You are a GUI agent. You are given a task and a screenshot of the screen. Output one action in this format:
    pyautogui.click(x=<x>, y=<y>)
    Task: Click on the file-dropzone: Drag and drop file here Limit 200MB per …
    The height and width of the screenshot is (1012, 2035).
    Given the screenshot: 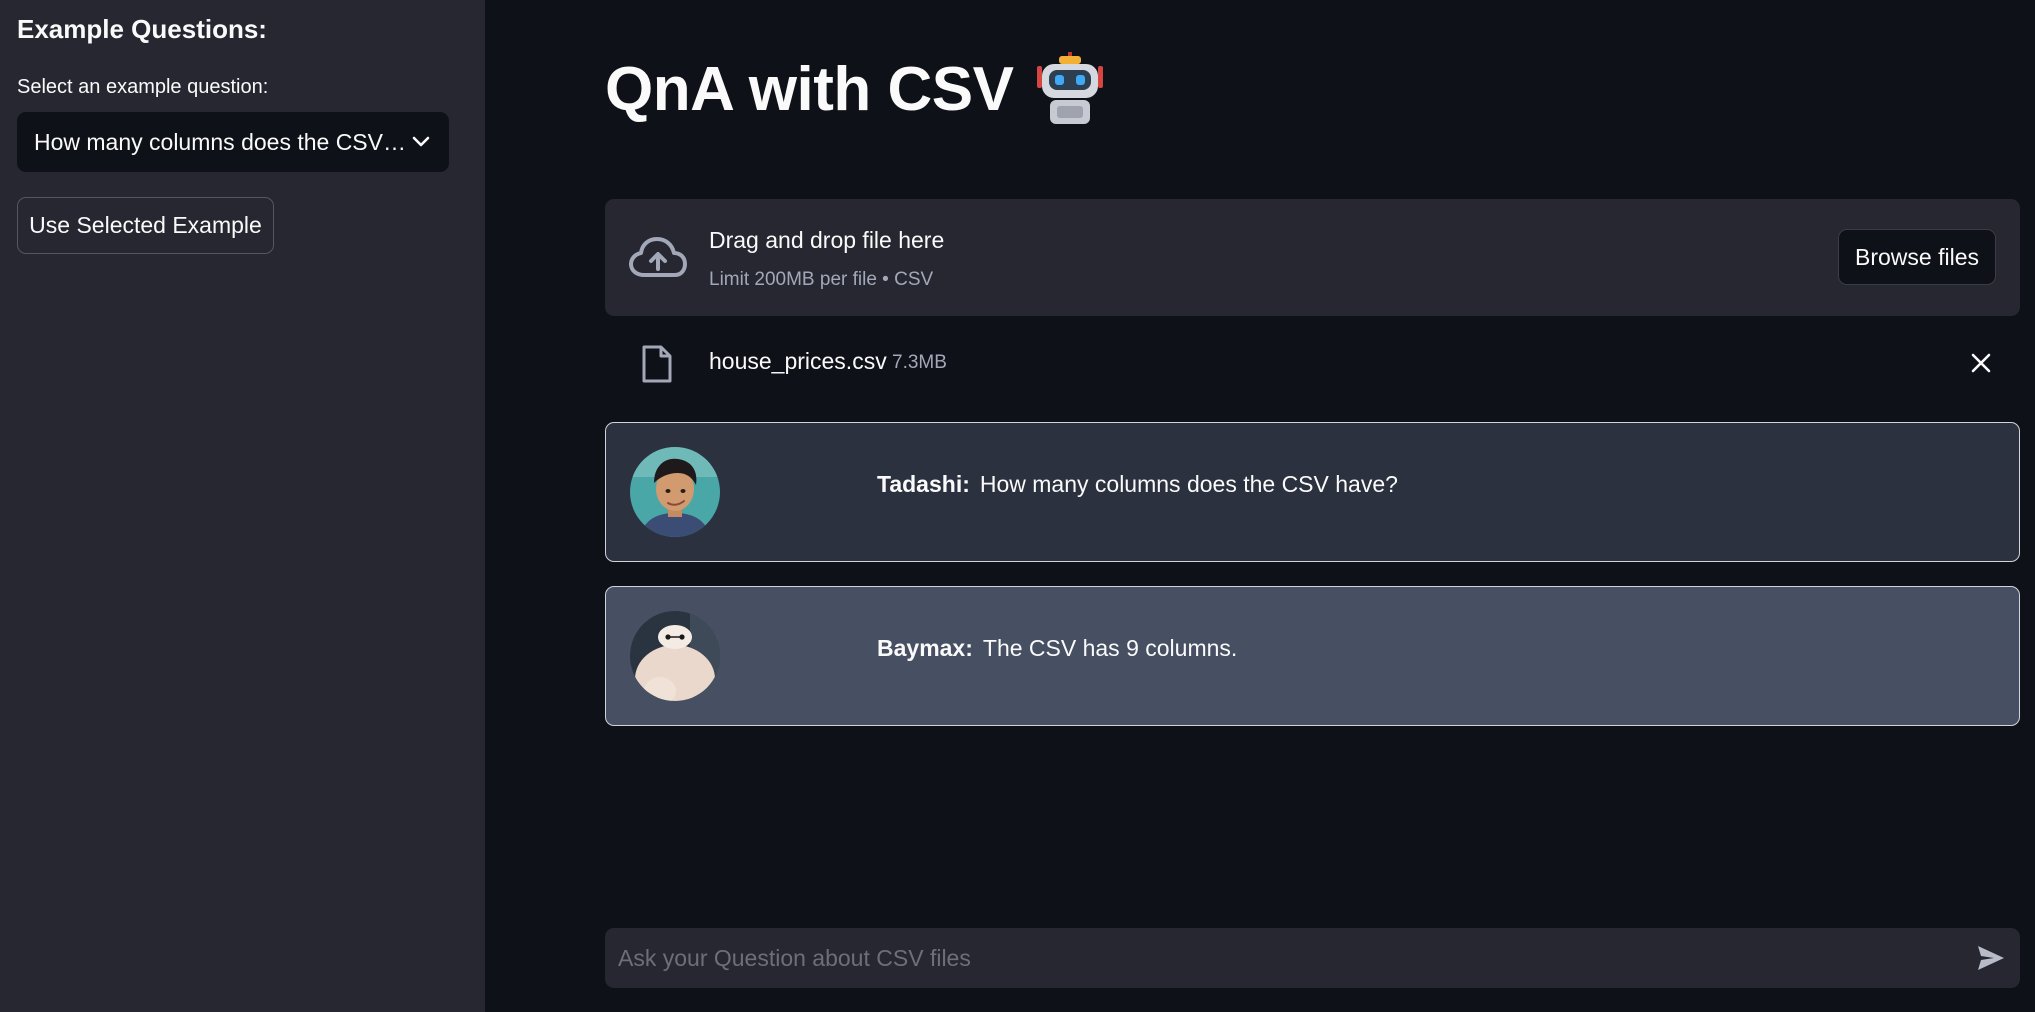 What is the action you would take?
    pyautogui.click(x=1312, y=257)
    